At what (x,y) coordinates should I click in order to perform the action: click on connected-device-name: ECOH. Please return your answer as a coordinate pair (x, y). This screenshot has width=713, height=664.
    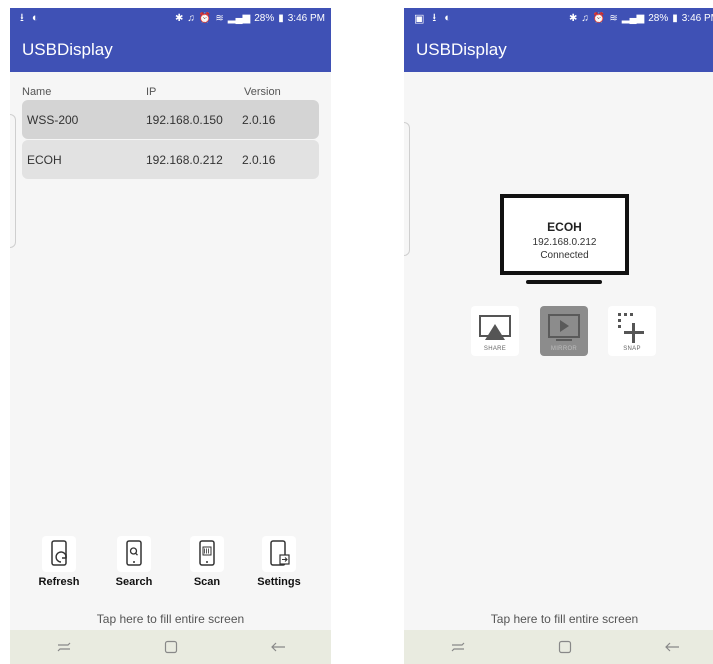
    Looking at the image, I should click on (564, 227).